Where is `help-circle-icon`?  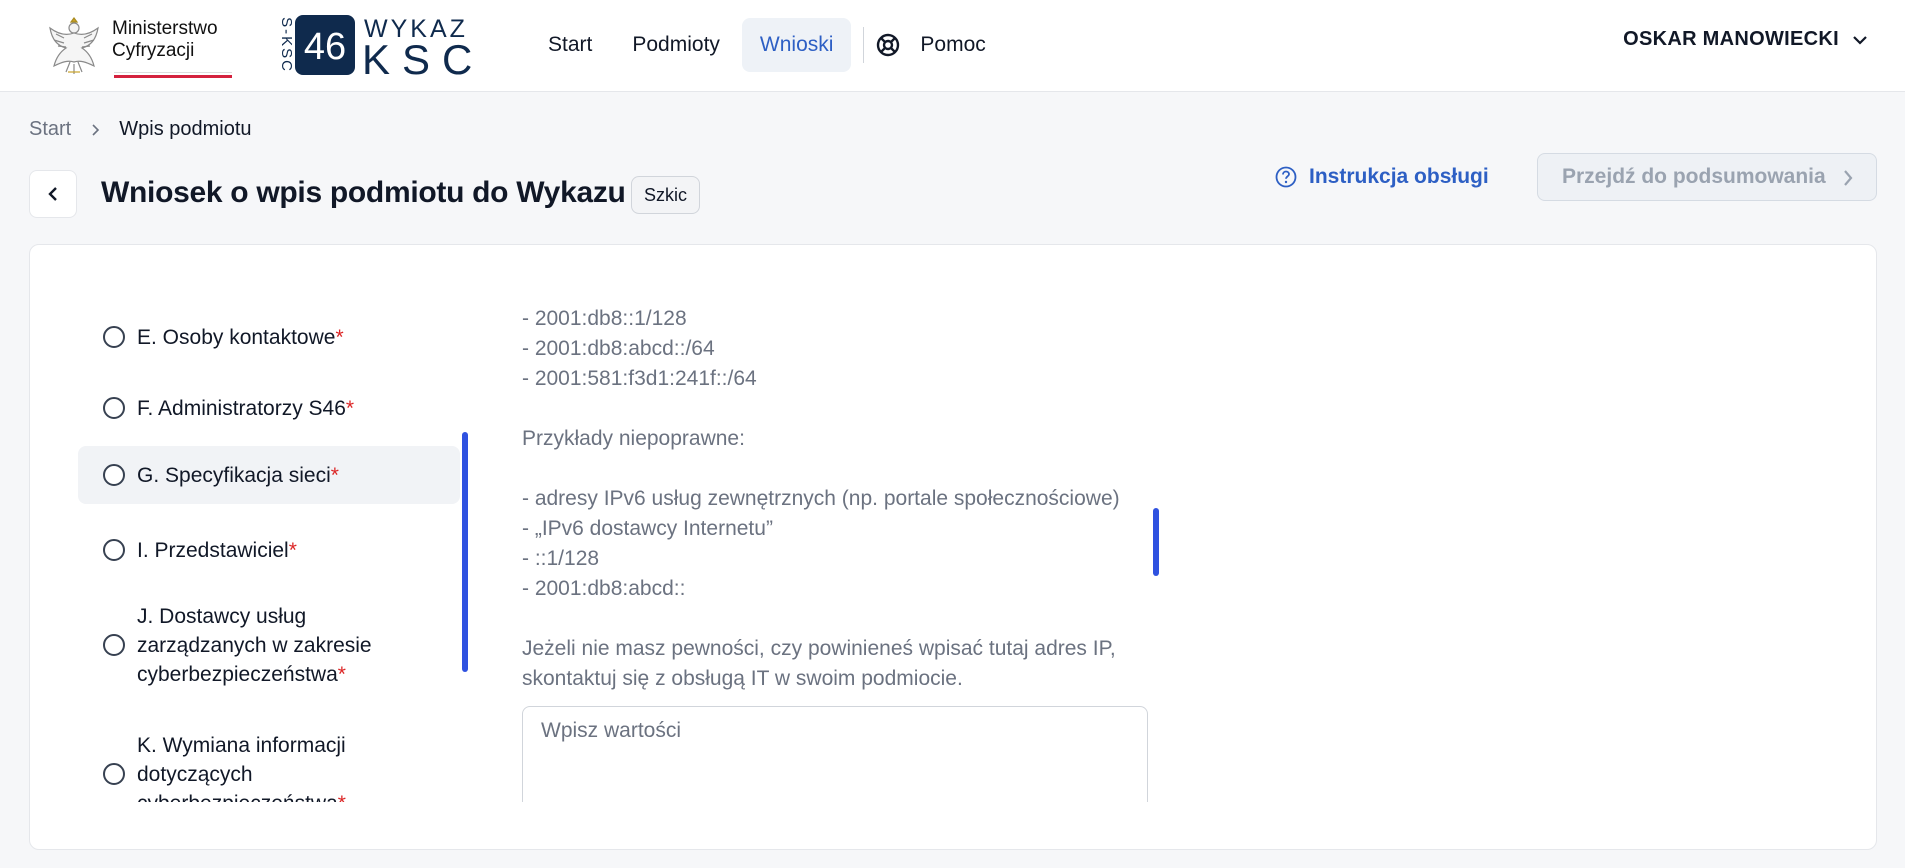
help-circle-icon is located at coordinates (1286, 177).